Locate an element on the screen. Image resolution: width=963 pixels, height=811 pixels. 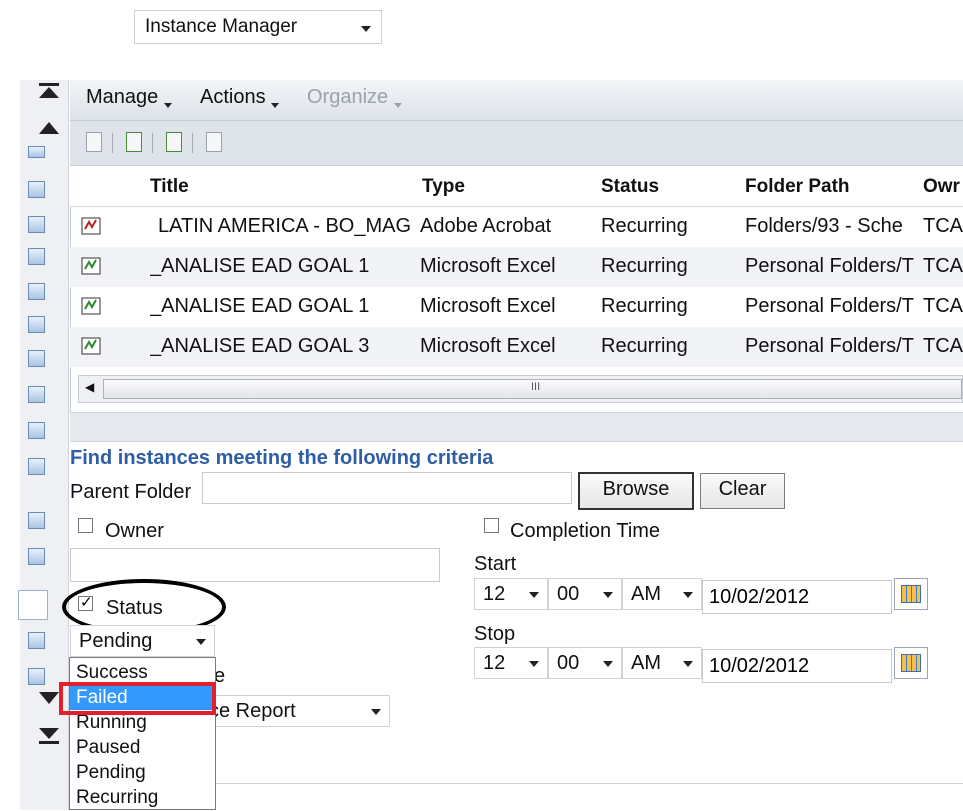
start-label: Start is located at coordinates (495, 564).